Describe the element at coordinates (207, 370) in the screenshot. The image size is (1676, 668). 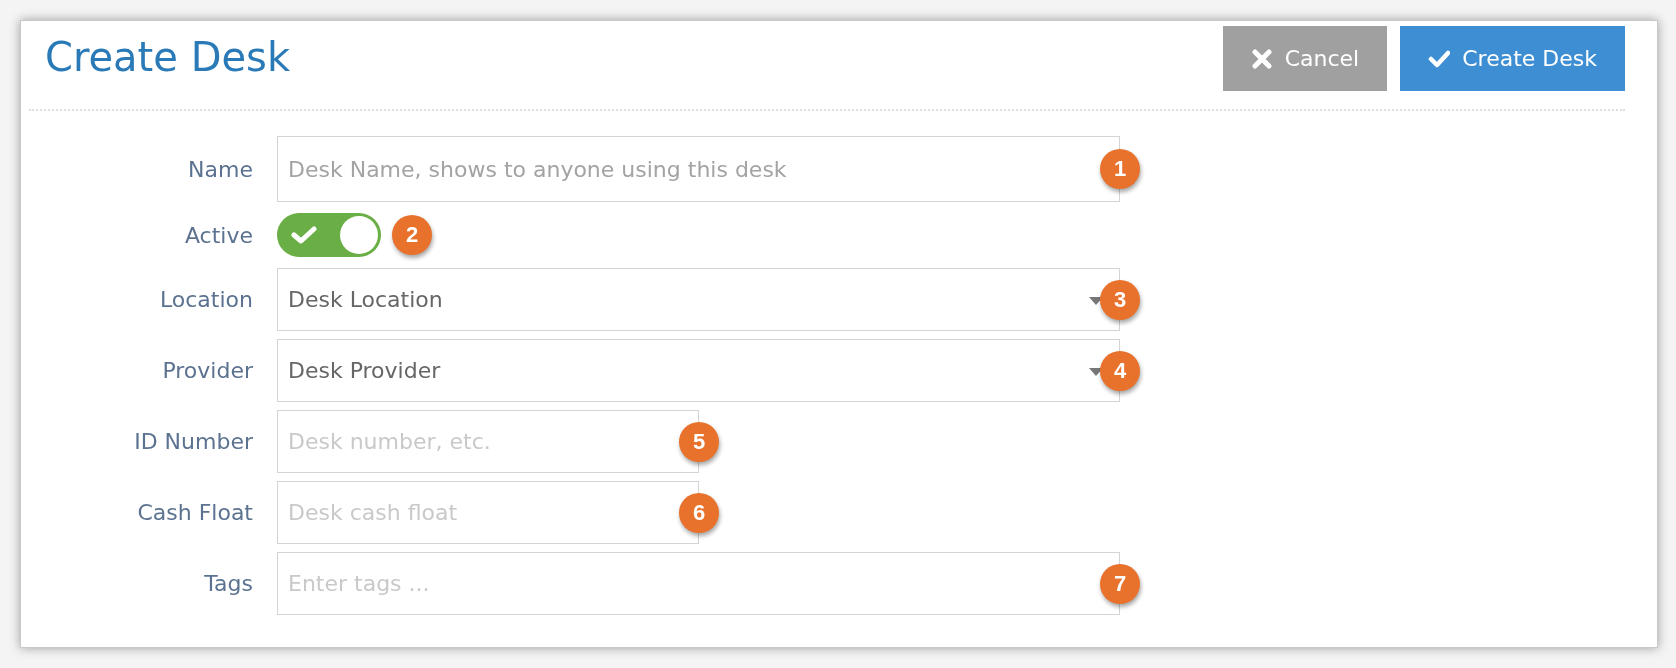
I see `field-label: Provider` at that location.